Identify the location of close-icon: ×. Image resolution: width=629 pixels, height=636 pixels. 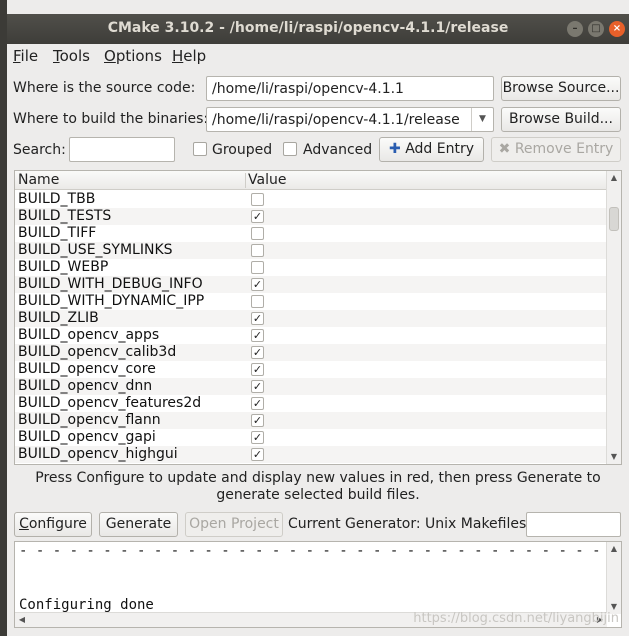
(617, 29).